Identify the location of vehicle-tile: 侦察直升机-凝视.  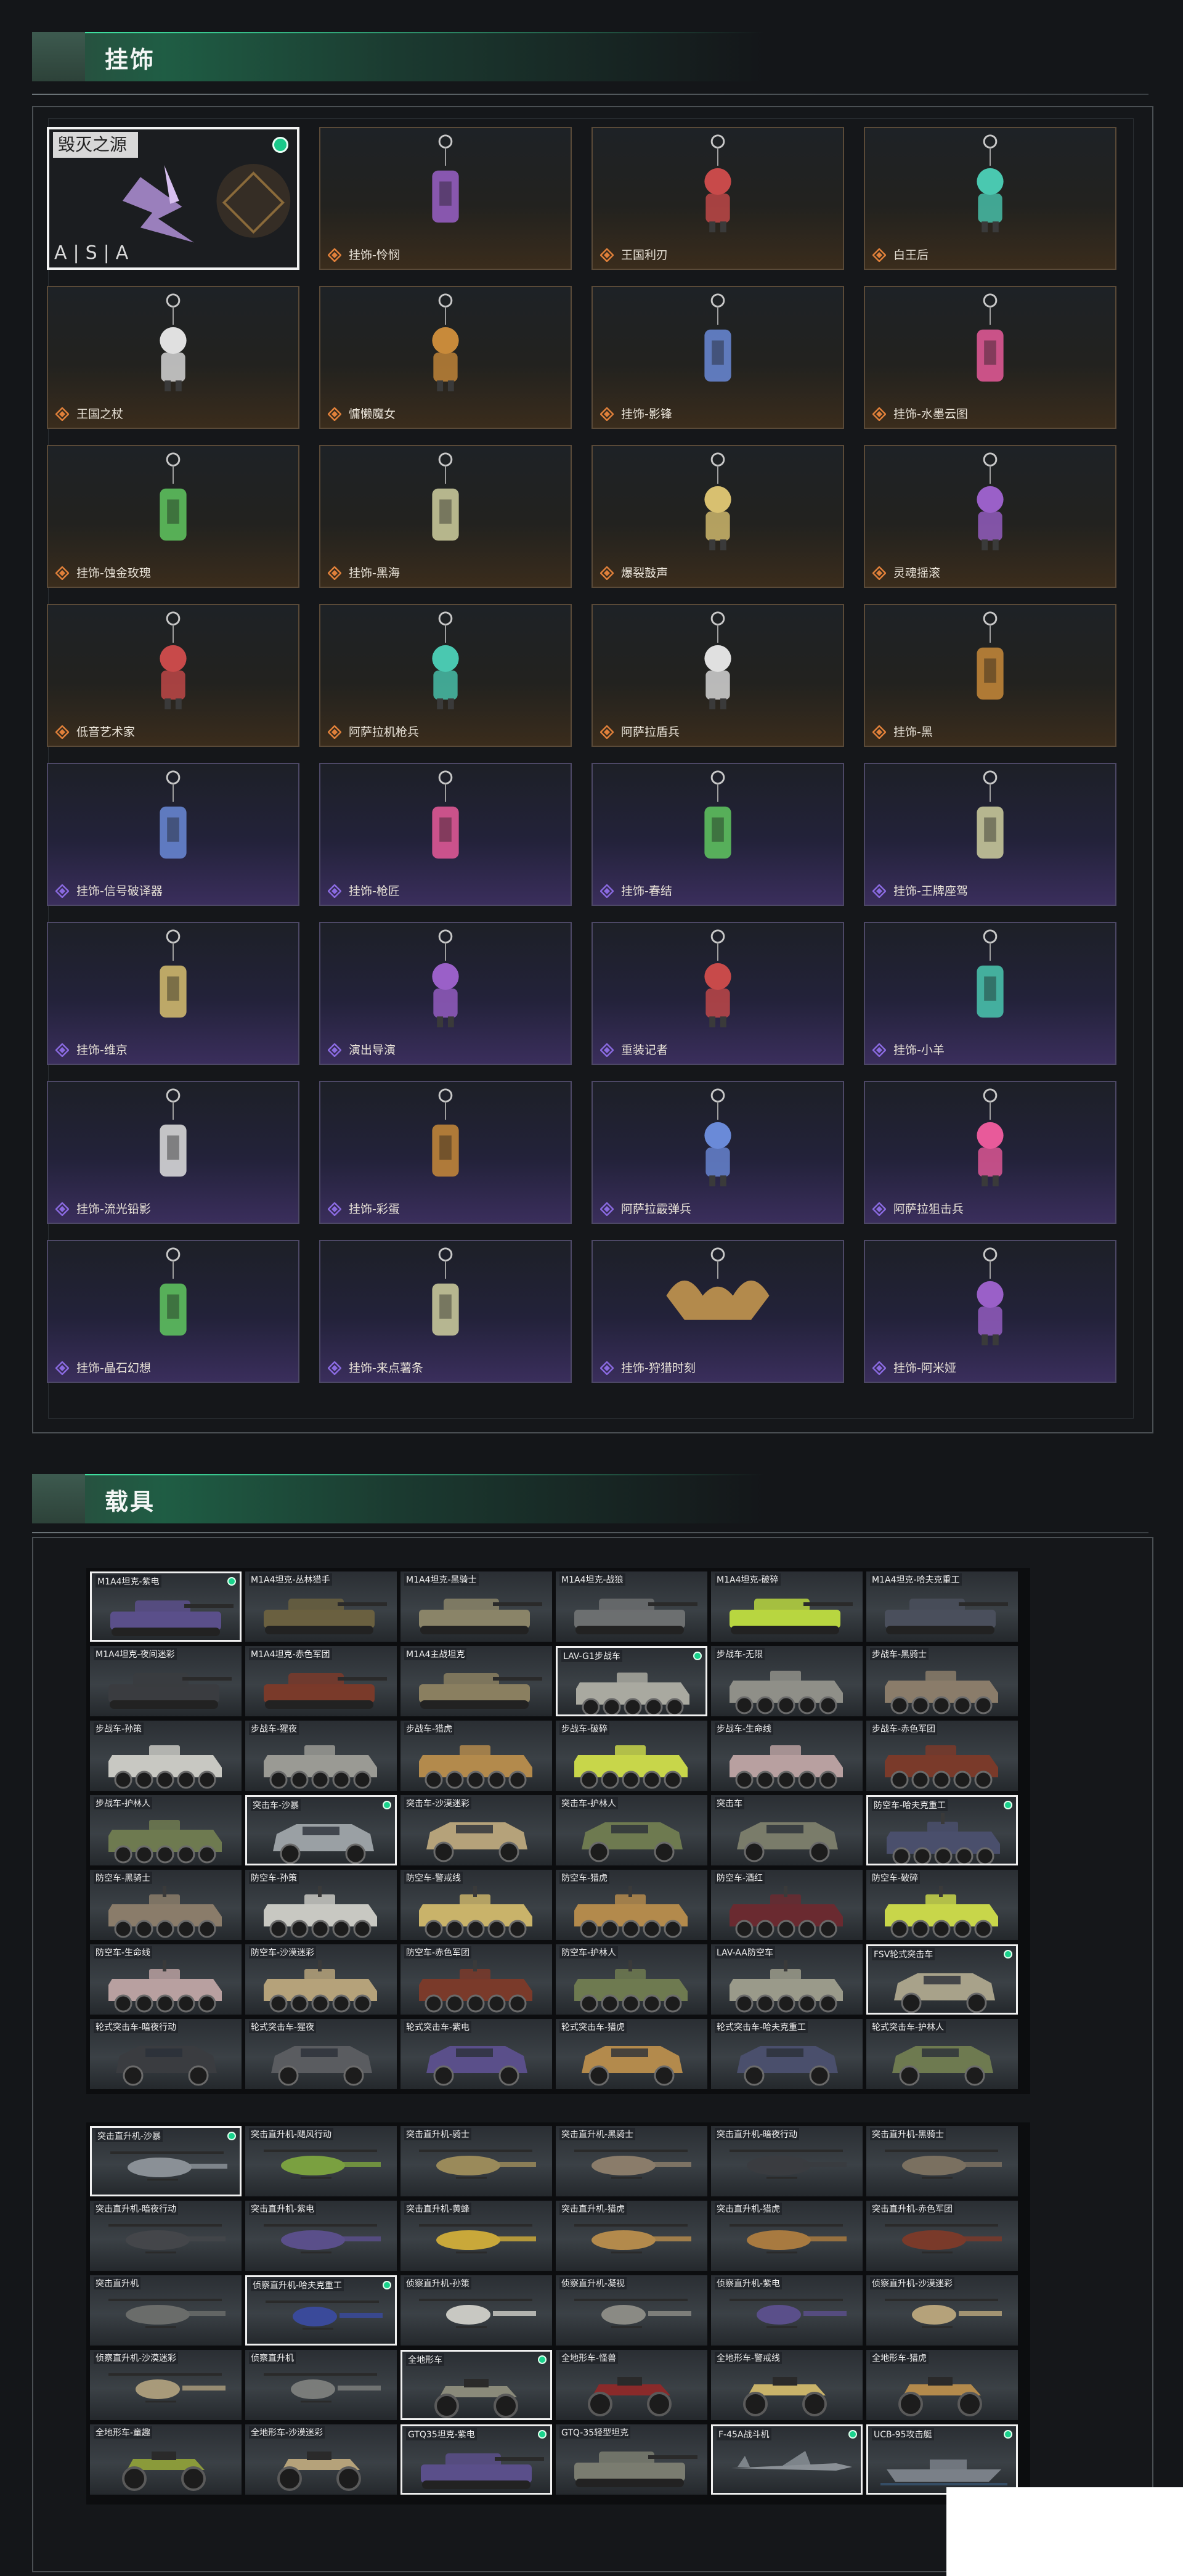
(631, 2310).